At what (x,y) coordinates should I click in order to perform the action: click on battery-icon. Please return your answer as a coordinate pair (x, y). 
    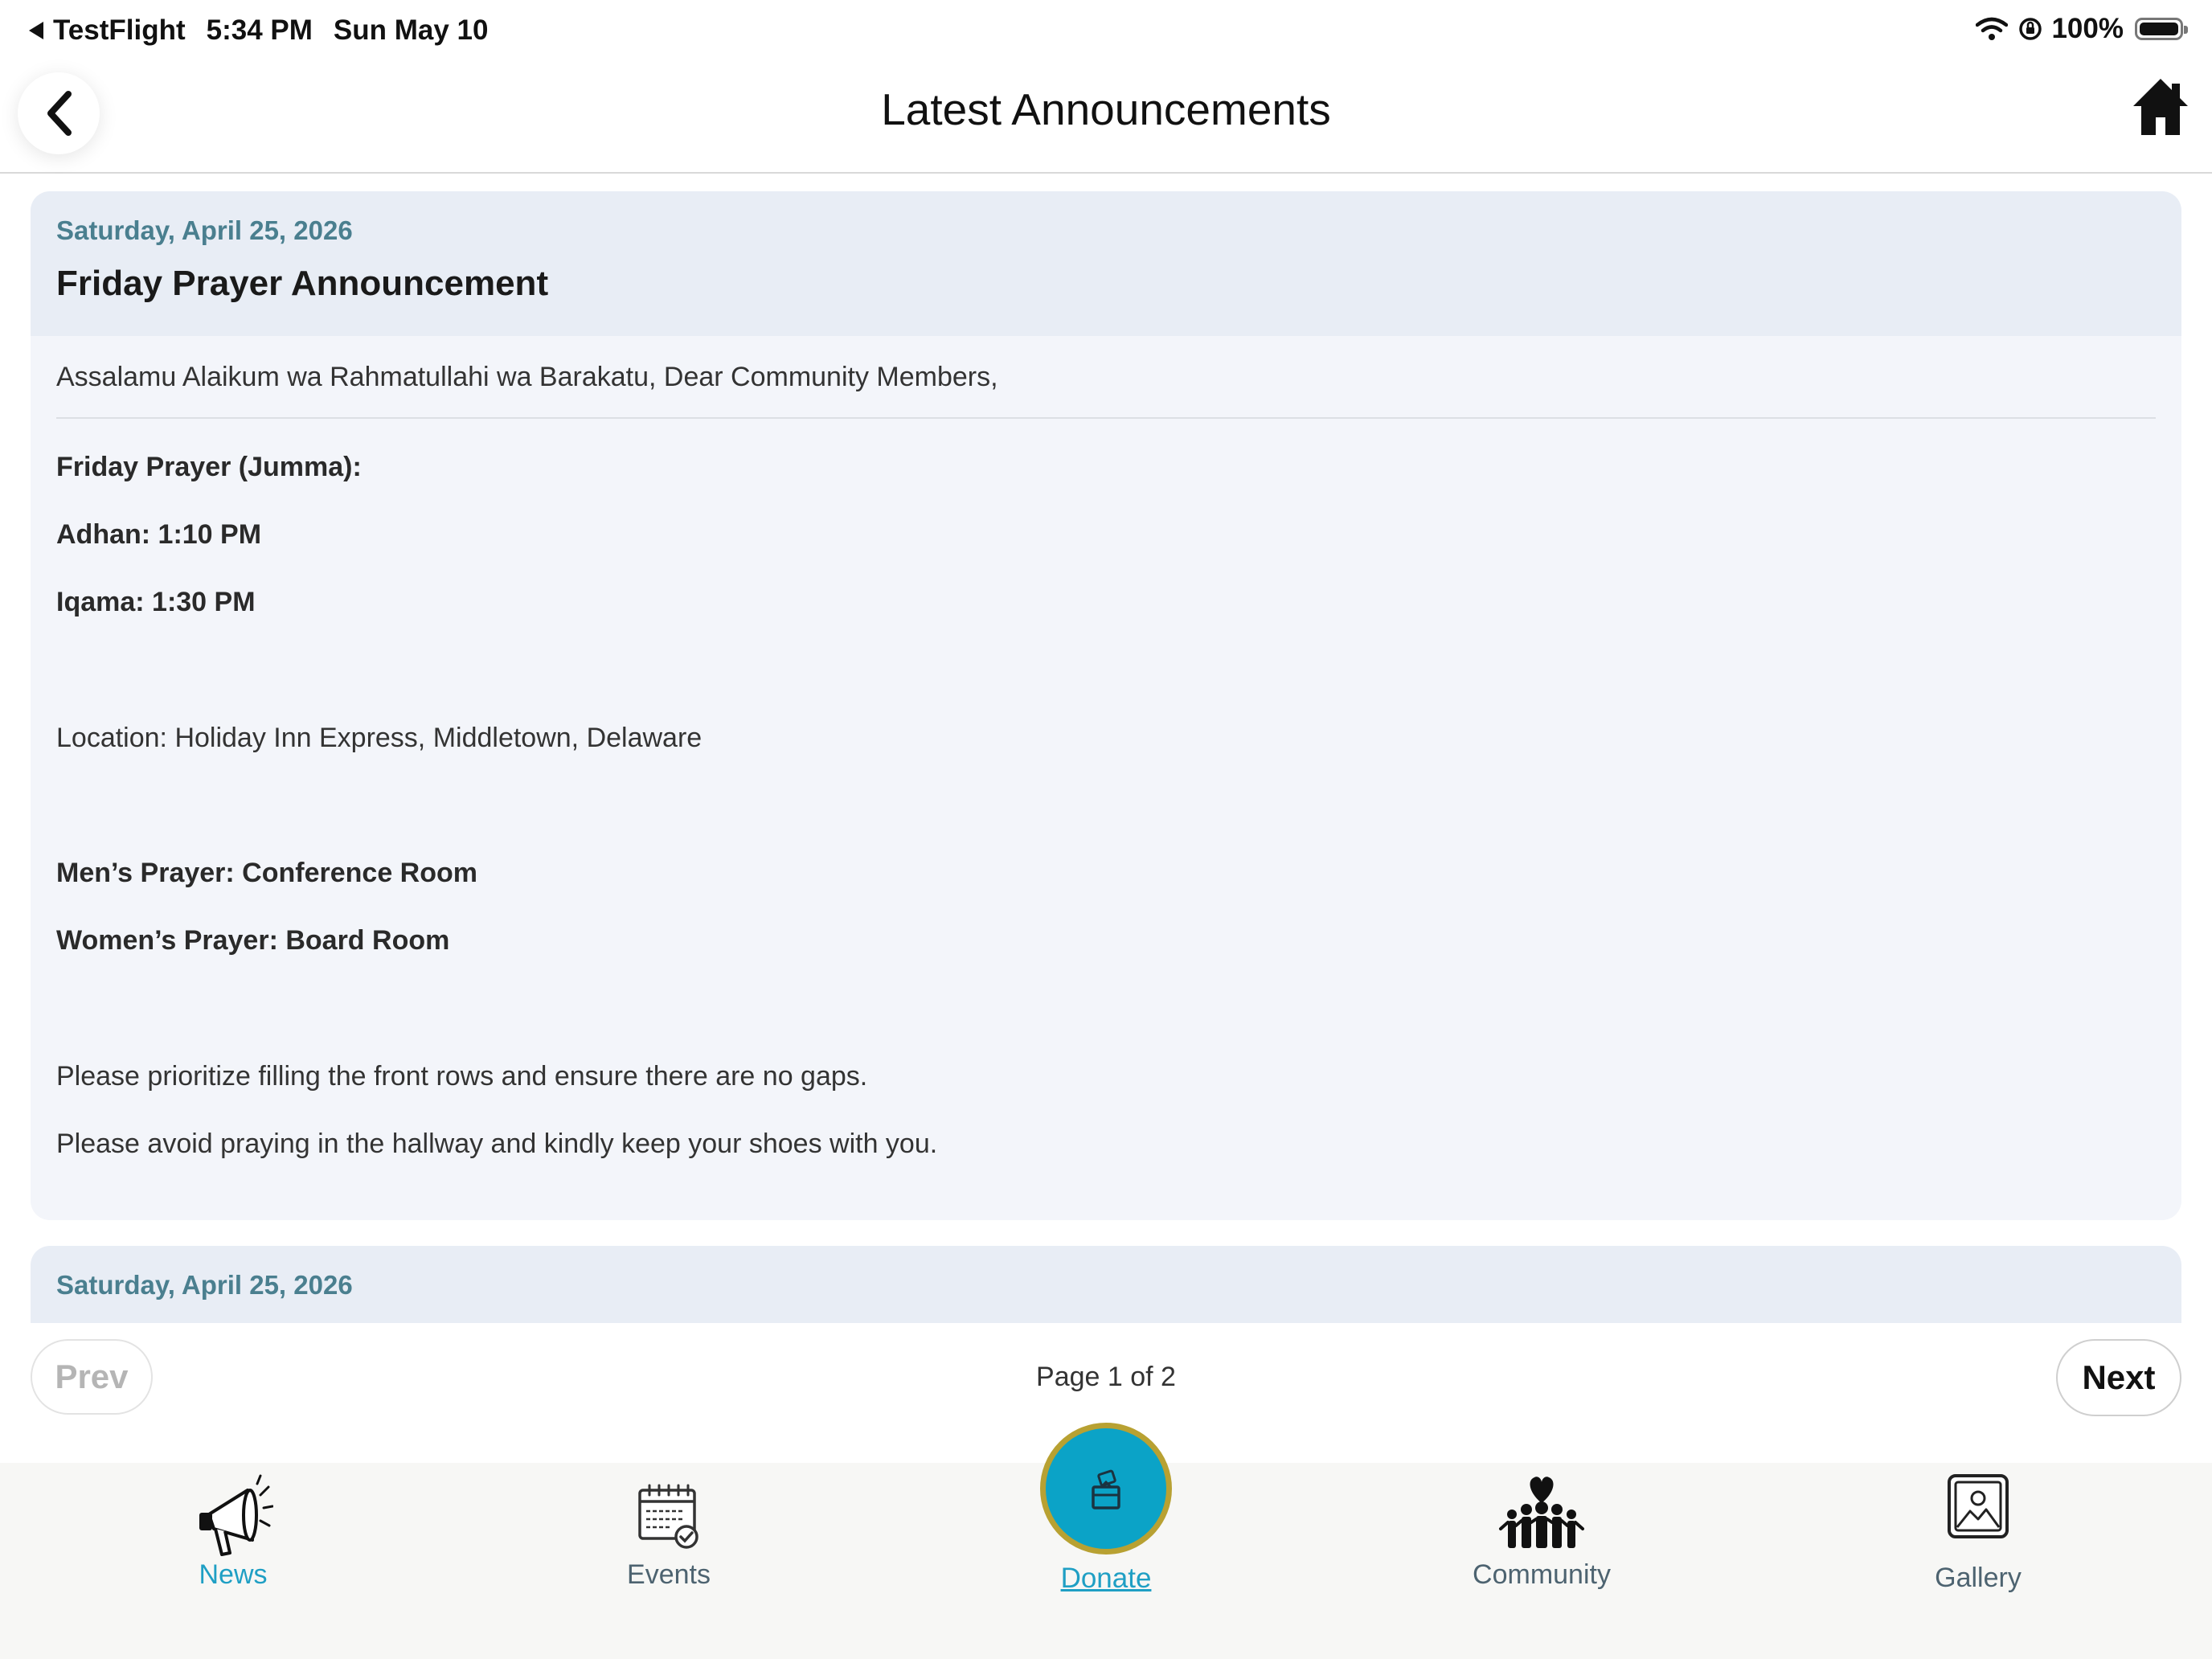
    Looking at the image, I should click on (2161, 29).